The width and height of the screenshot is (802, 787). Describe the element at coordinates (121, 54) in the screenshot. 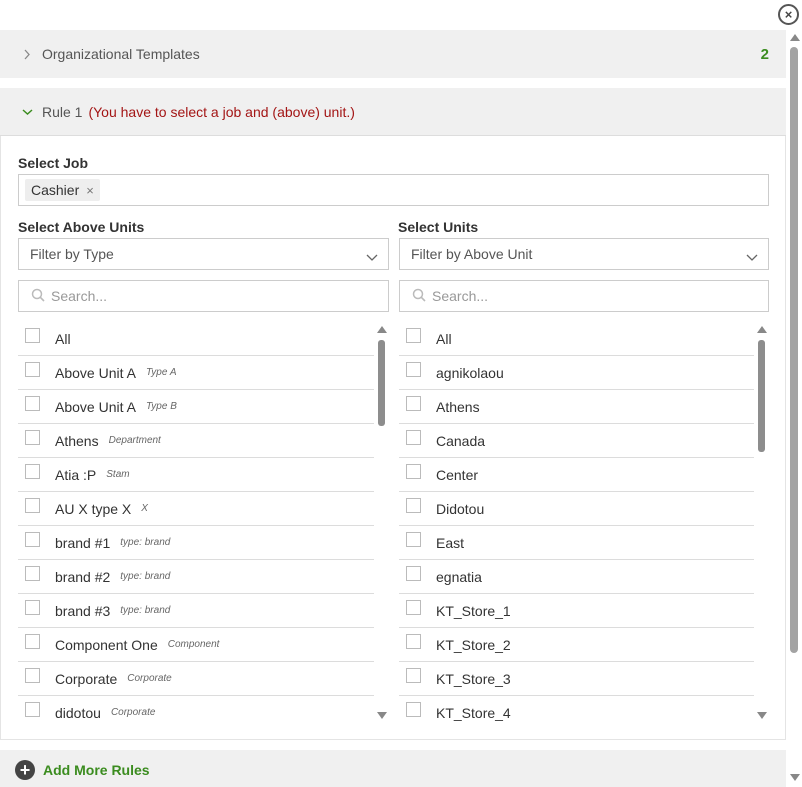

I see `org-templates-title: Organizational Templates` at that location.